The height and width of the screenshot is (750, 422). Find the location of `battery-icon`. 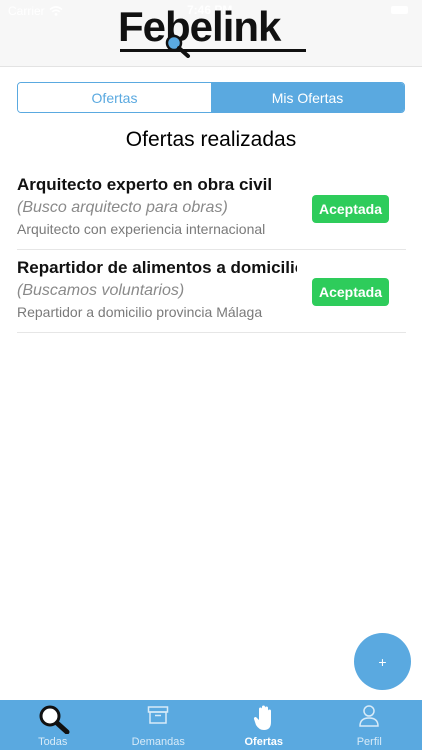

battery-icon is located at coordinates (399, 10).